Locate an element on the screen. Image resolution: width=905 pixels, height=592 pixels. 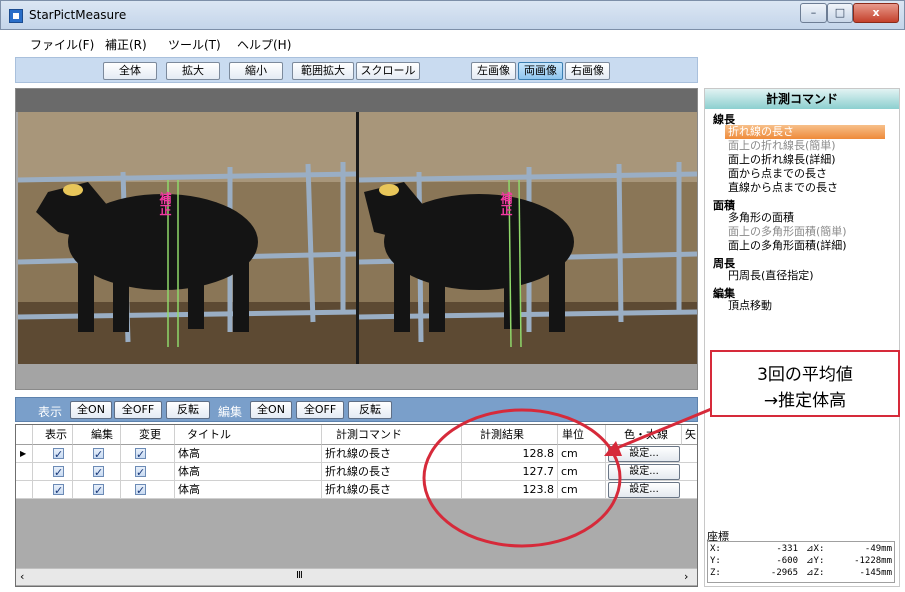
result-cell: 123.8 is located at coordinates (510, 490).